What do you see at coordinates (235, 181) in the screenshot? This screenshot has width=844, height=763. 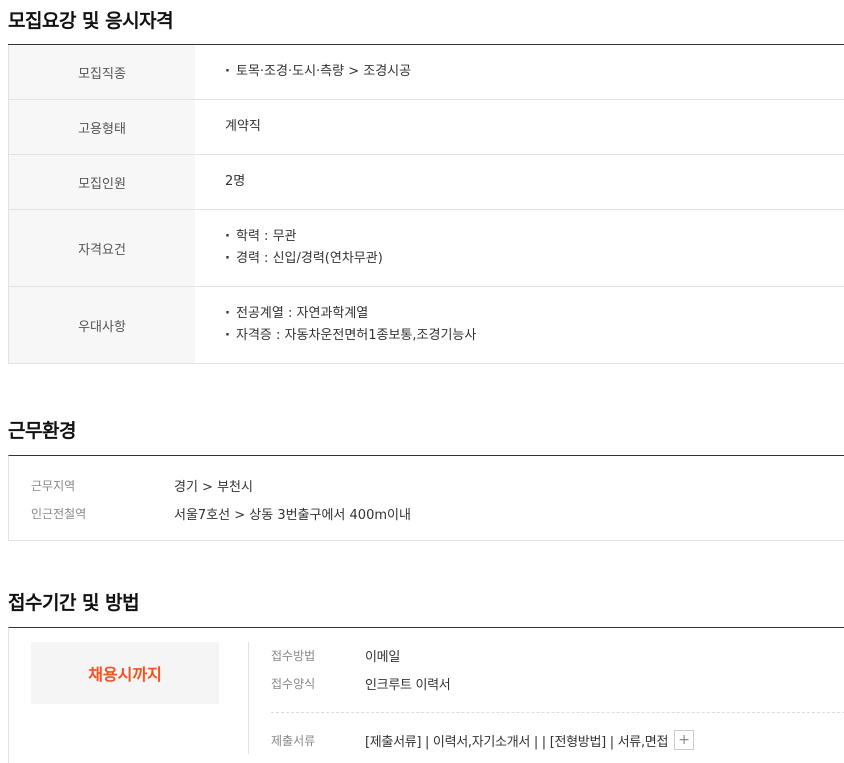 I see `headcount-value: 2명` at bounding box center [235, 181].